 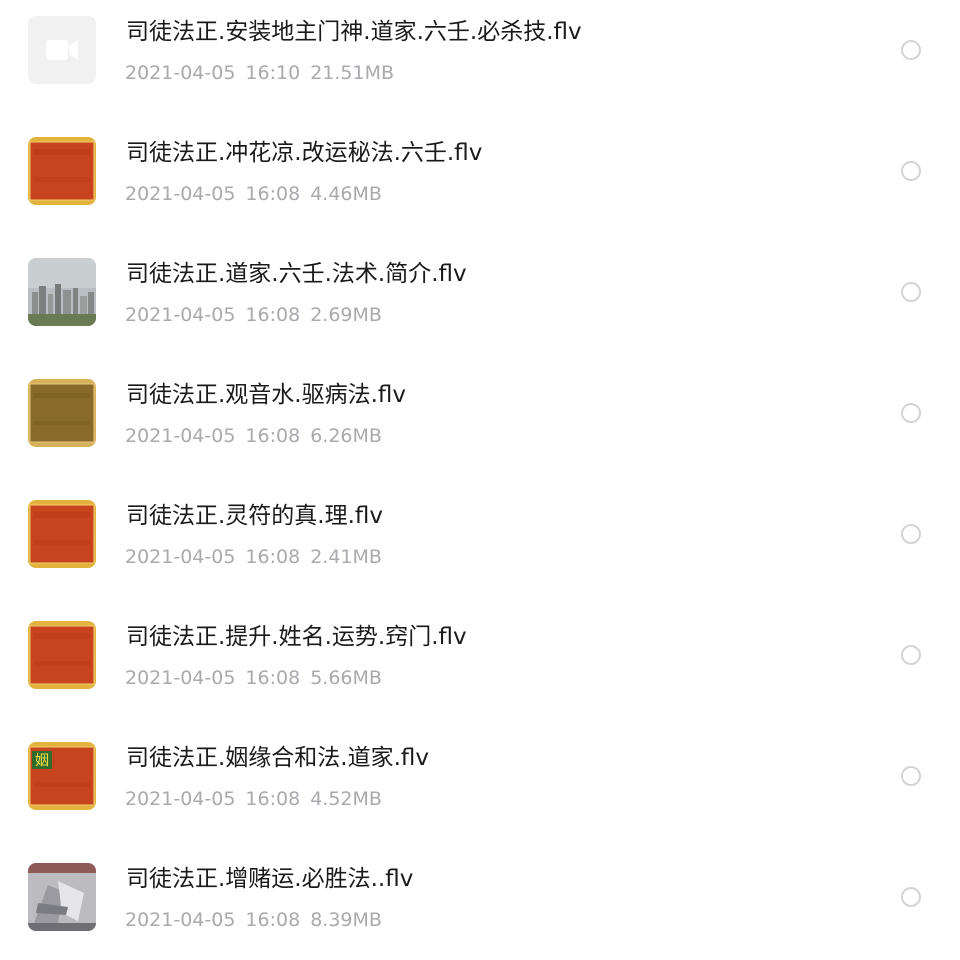 What do you see at coordinates (346, 436) in the screenshot?
I see `file-size: 6.26MB` at bounding box center [346, 436].